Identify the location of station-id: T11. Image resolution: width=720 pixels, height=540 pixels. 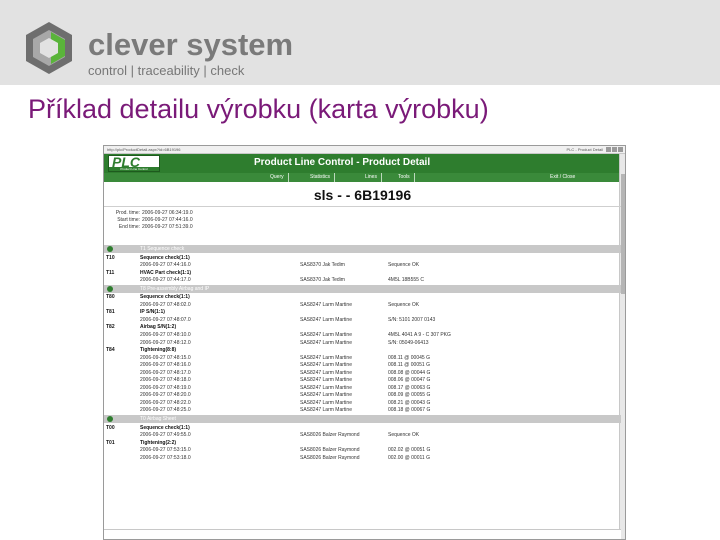
(110, 272).